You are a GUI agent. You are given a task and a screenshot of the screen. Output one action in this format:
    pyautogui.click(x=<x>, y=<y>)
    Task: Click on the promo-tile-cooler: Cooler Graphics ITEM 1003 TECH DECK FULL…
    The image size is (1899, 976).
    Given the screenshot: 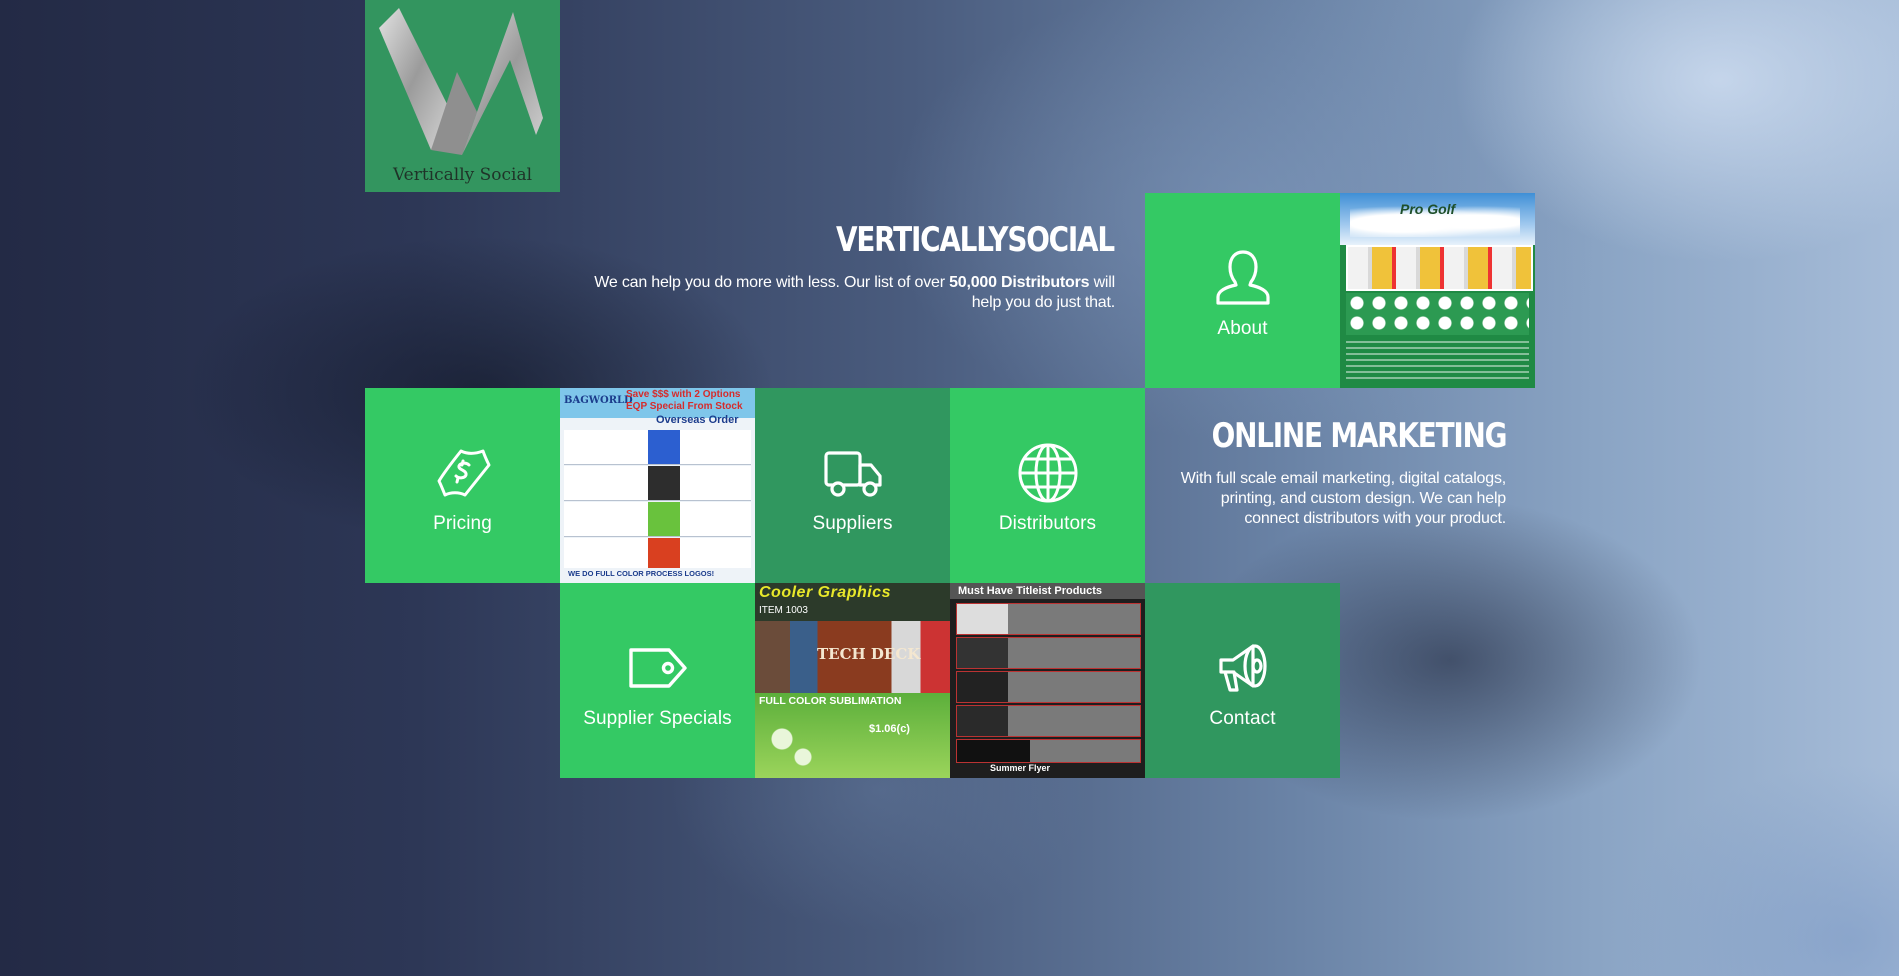 What is the action you would take?
    pyautogui.click(x=852, y=680)
    